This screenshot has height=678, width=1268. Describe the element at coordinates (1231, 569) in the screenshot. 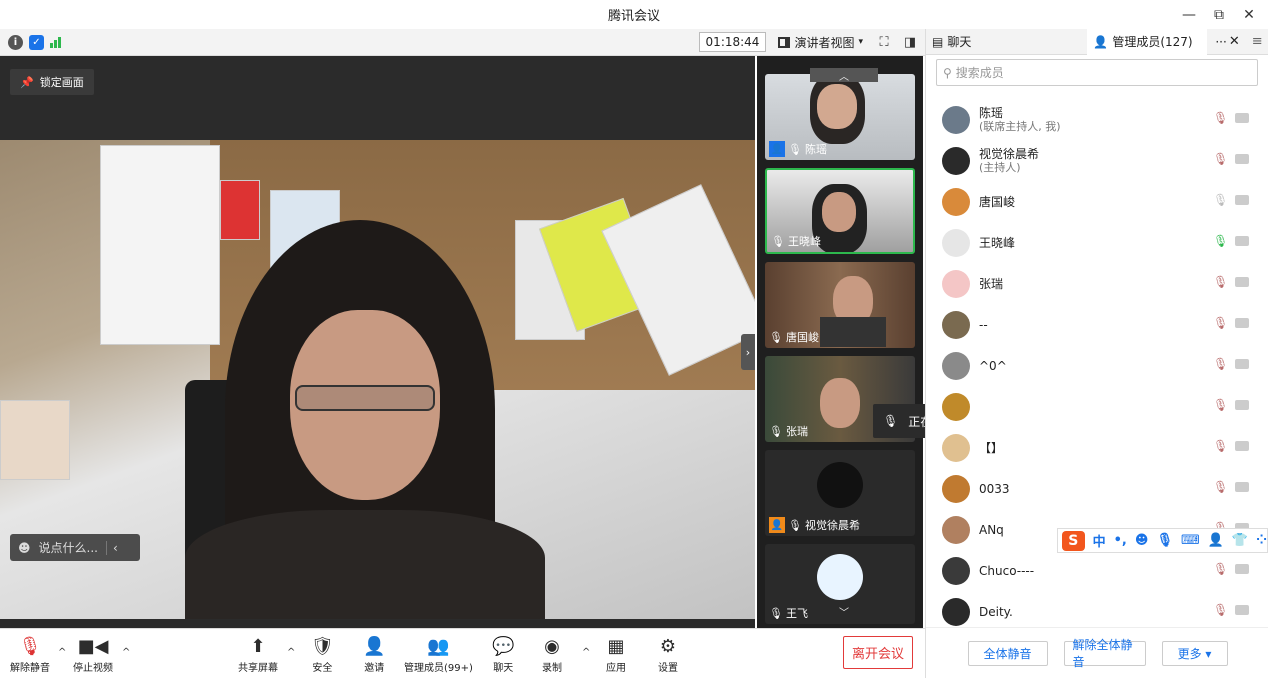

I see `member-status-icons: 🎙` at that location.